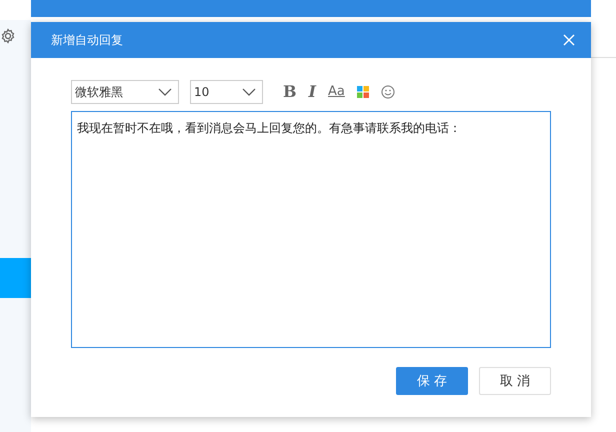  What do you see at coordinates (312, 92) in the screenshot?
I see `italic-button: I` at bounding box center [312, 92].